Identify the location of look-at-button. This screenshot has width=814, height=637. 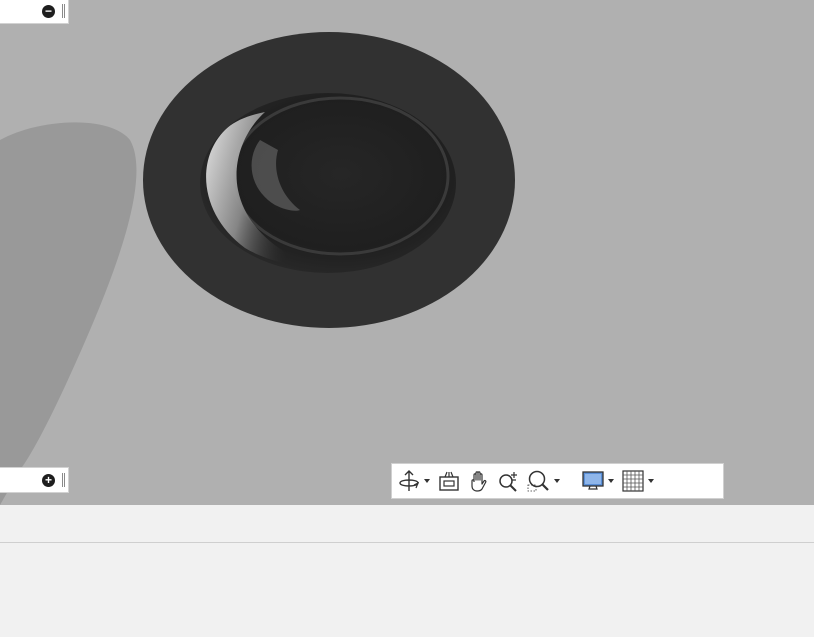
(449, 481).